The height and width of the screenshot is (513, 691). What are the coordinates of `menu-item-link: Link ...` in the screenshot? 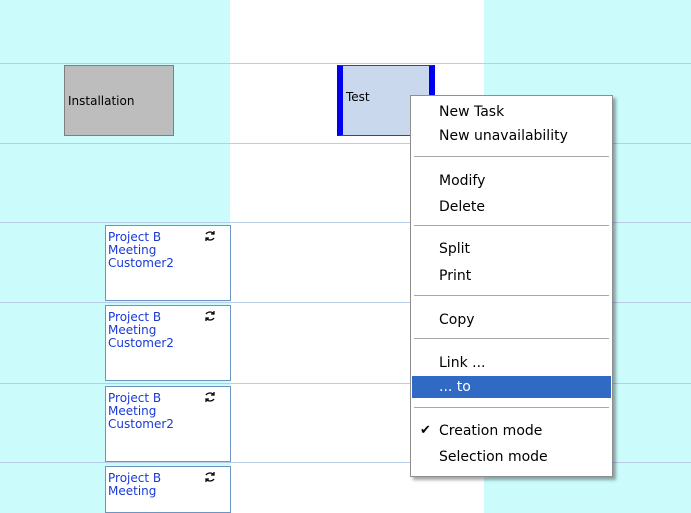 It's located at (511, 363).